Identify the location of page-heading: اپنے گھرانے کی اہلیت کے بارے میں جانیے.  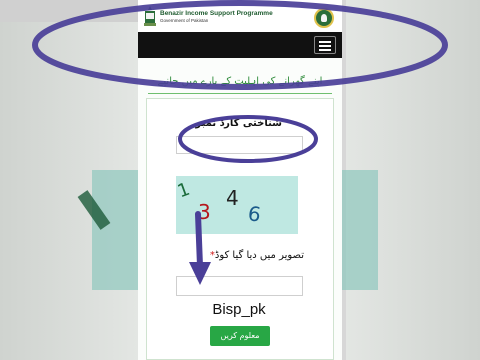
(240, 81).